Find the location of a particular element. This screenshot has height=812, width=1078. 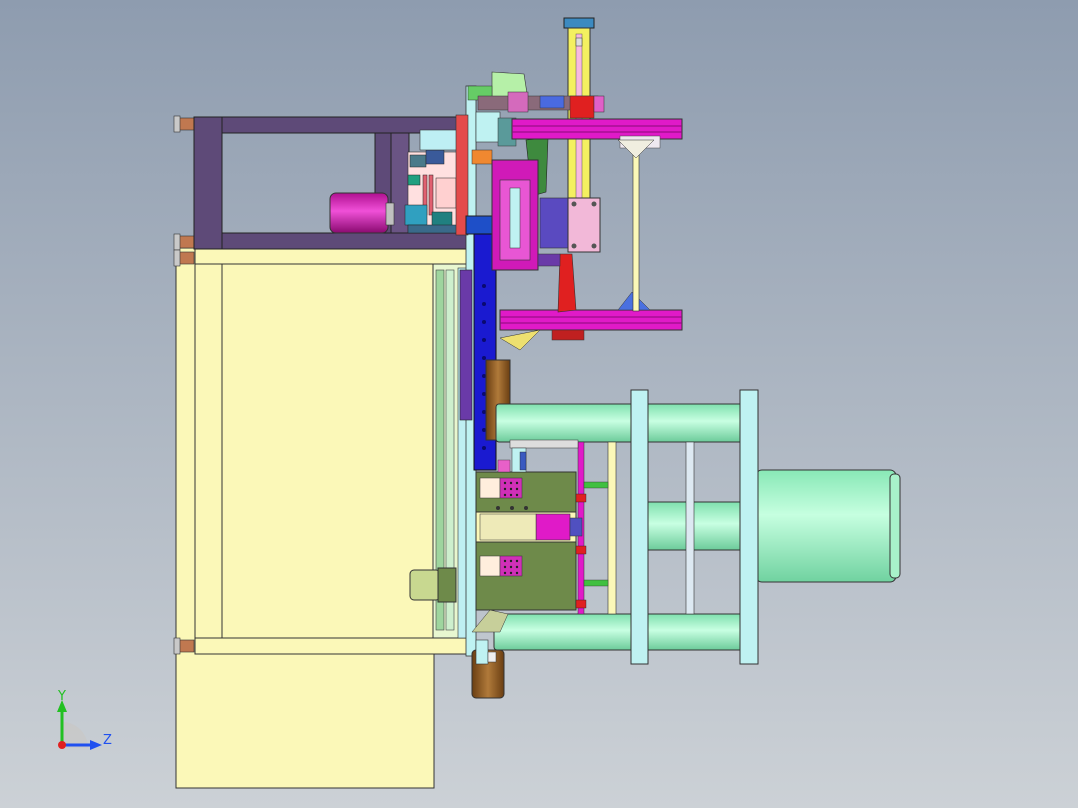

green-cylinder-lower is located at coordinates (620, 632).